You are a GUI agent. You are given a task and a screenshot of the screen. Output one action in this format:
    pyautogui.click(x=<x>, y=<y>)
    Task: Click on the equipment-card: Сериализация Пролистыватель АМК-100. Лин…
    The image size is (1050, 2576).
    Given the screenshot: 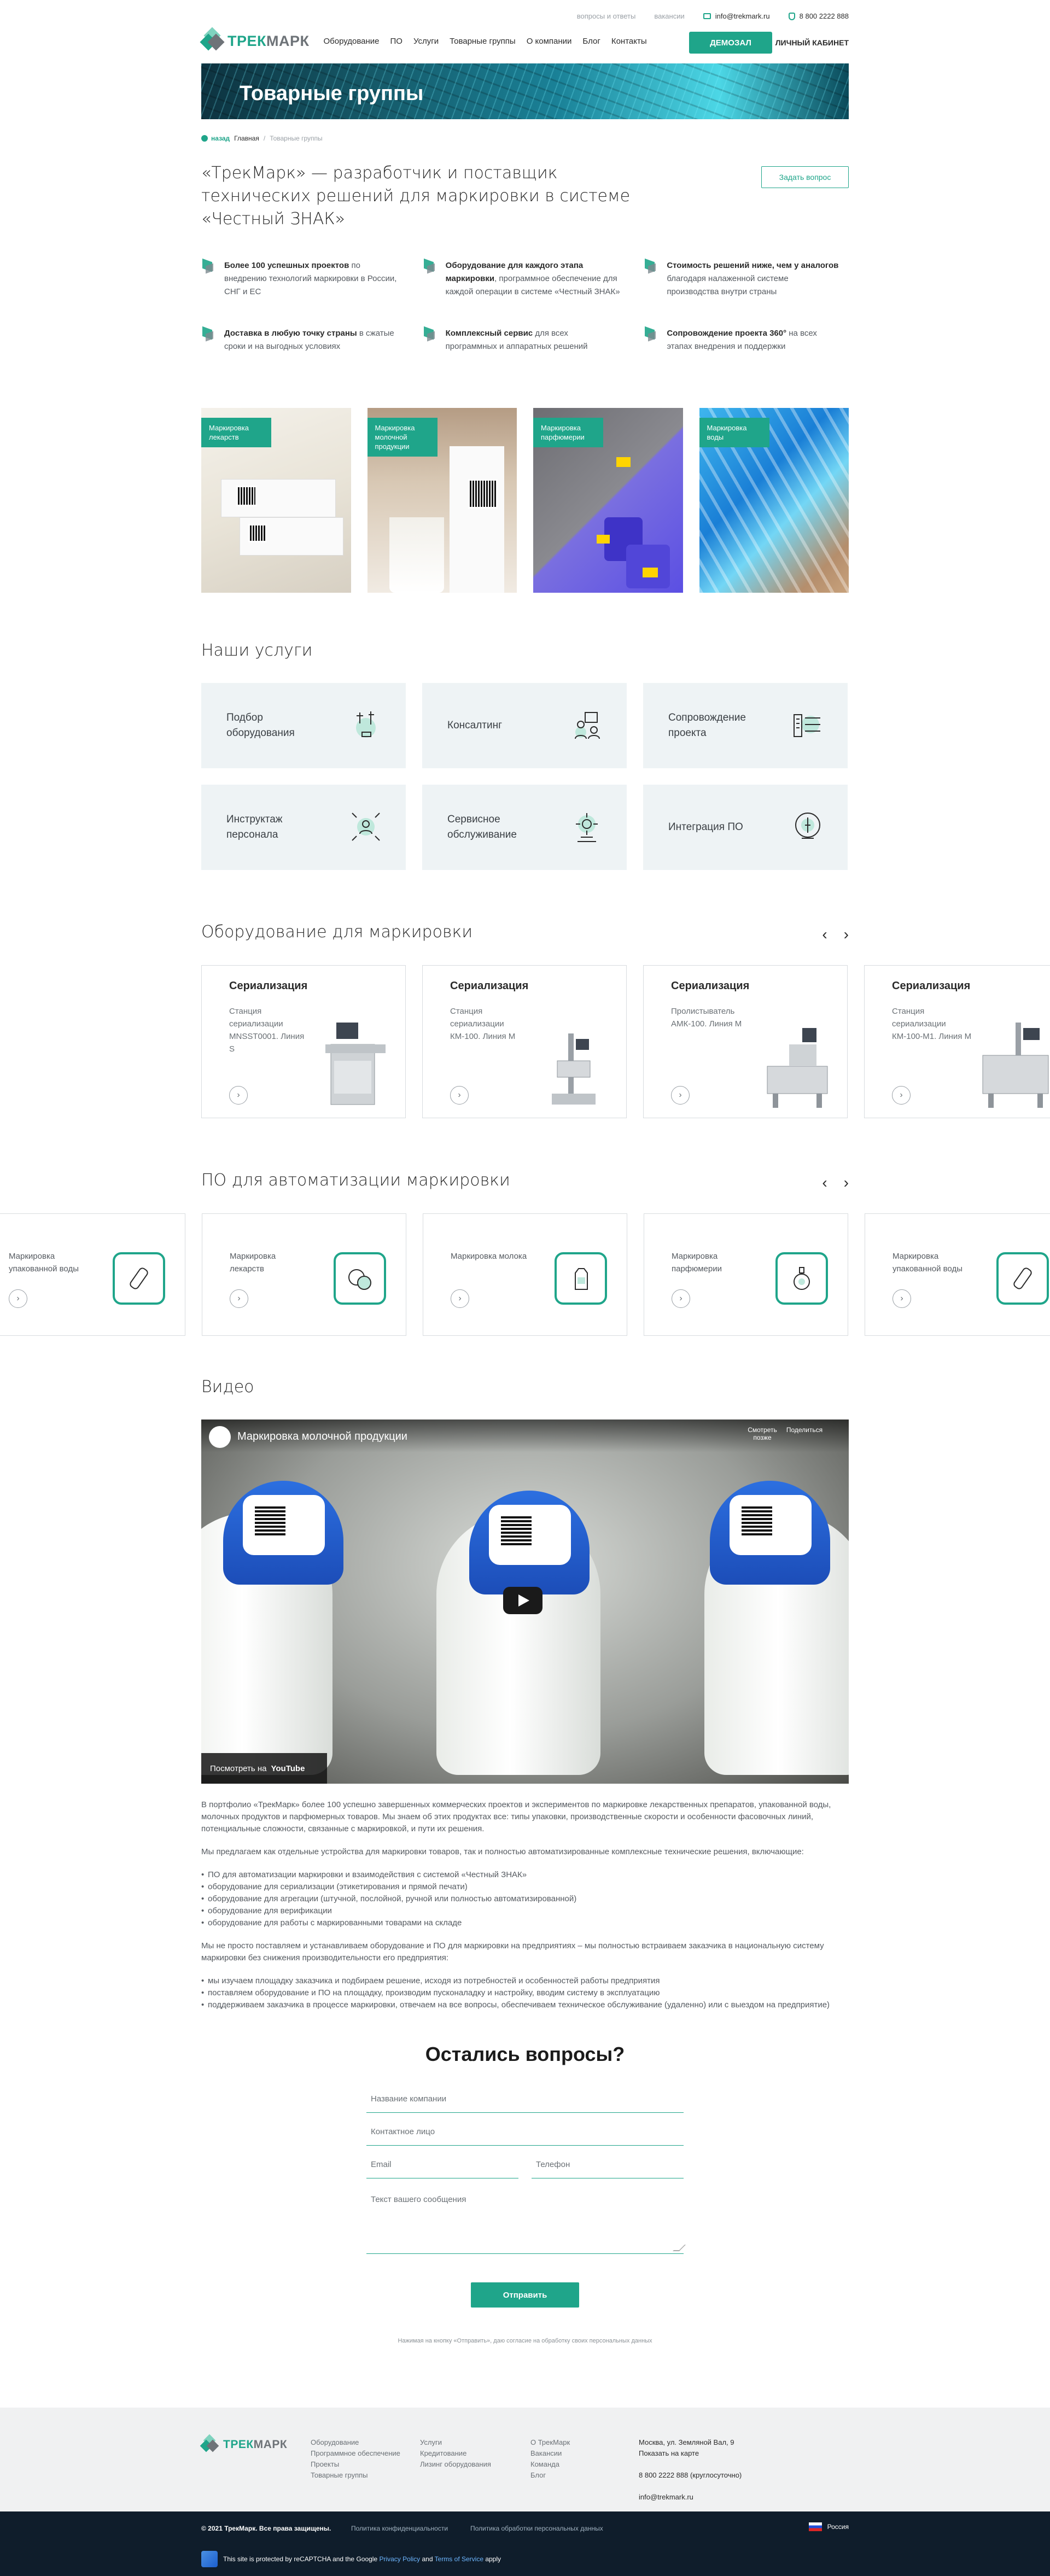 What is the action you would take?
    pyautogui.click(x=745, y=1041)
    